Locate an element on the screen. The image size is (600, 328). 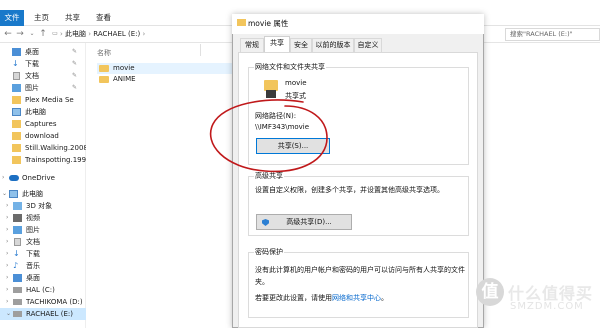
sidebar-item-label: download is located at coordinates (42, 136).